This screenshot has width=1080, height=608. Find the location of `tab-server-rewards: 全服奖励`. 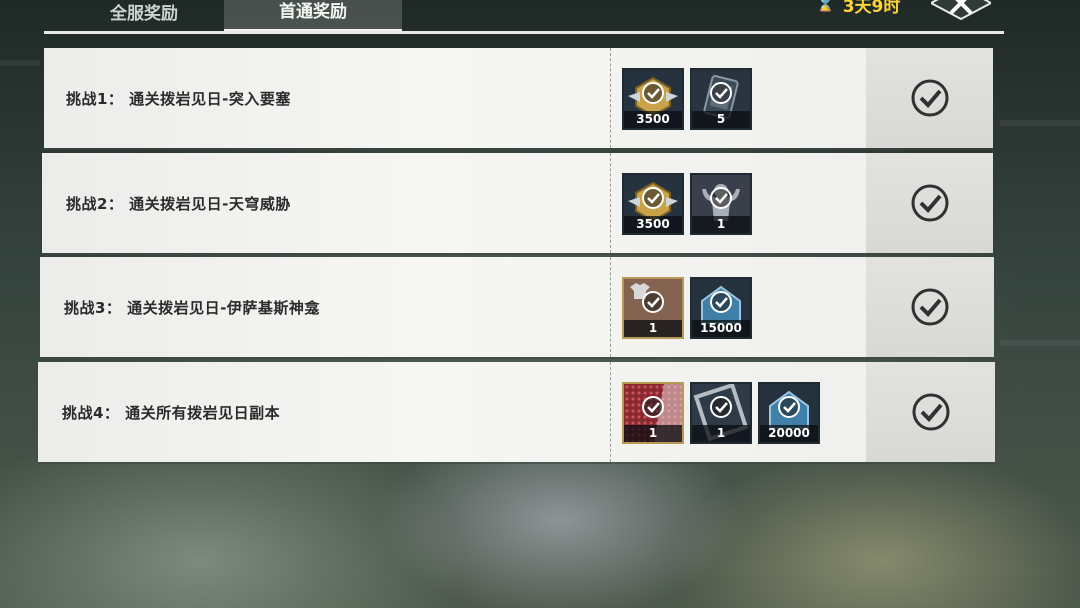

tab-server-rewards: 全服奖励 is located at coordinates (144, 16).